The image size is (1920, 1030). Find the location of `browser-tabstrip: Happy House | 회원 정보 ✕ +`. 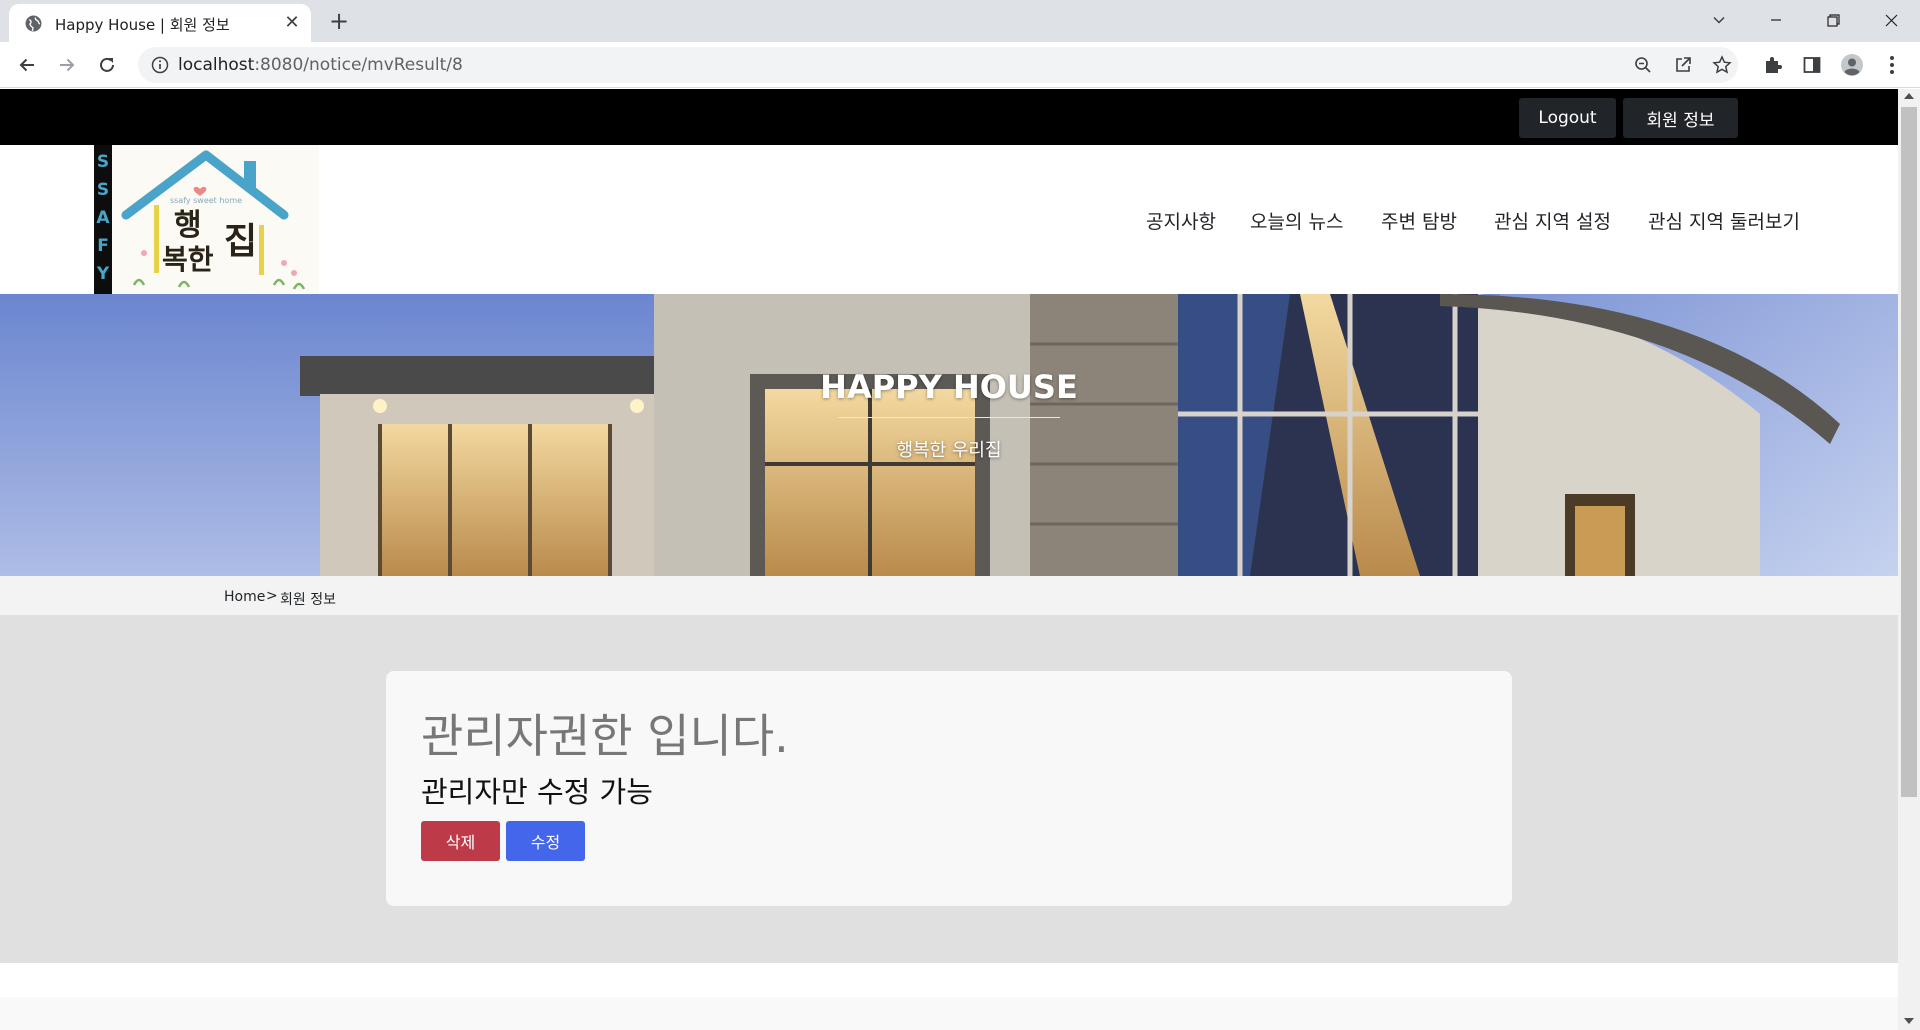

browser-tabstrip: Happy House | 회원 정보 ✕ + is located at coordinates (960, 21).